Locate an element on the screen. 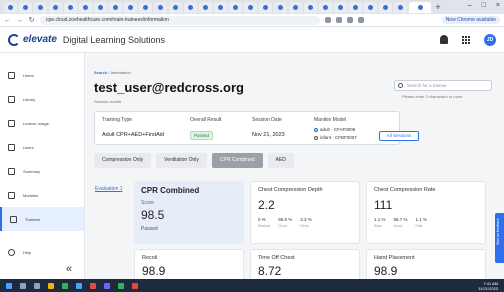 The height and width of the screenshot is (292, 504). sidebar-item-trainees: Trainees is located at coordinates (42, 219).